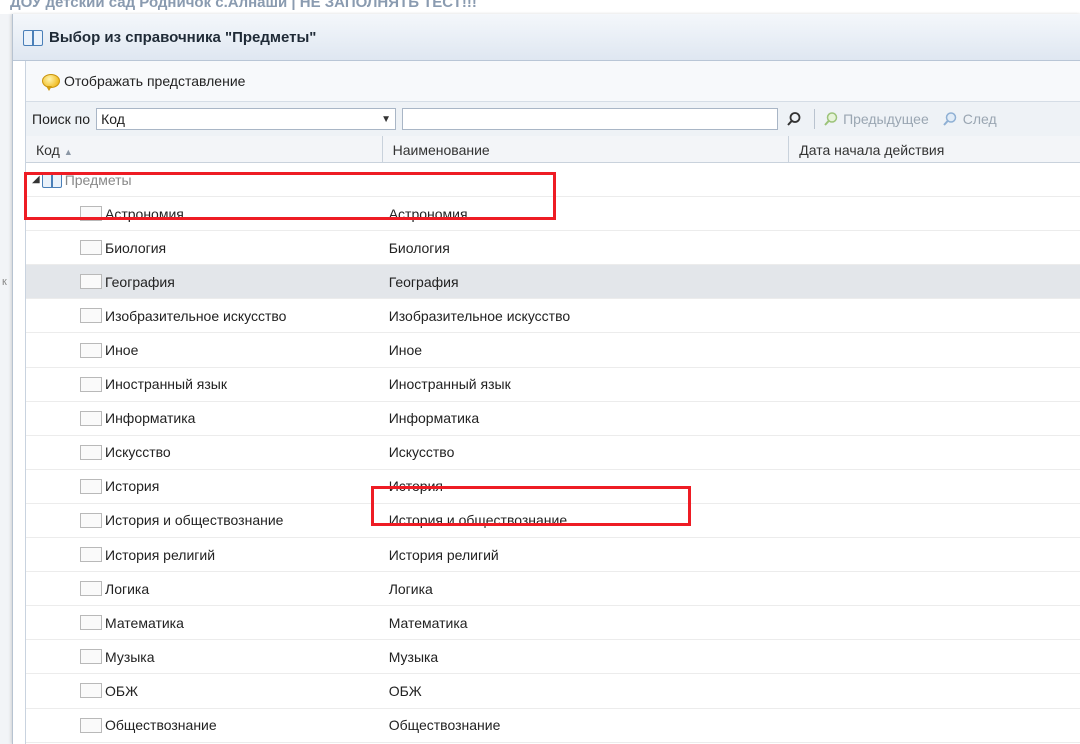  I want to click on name-cell: География, so click(423, 281).